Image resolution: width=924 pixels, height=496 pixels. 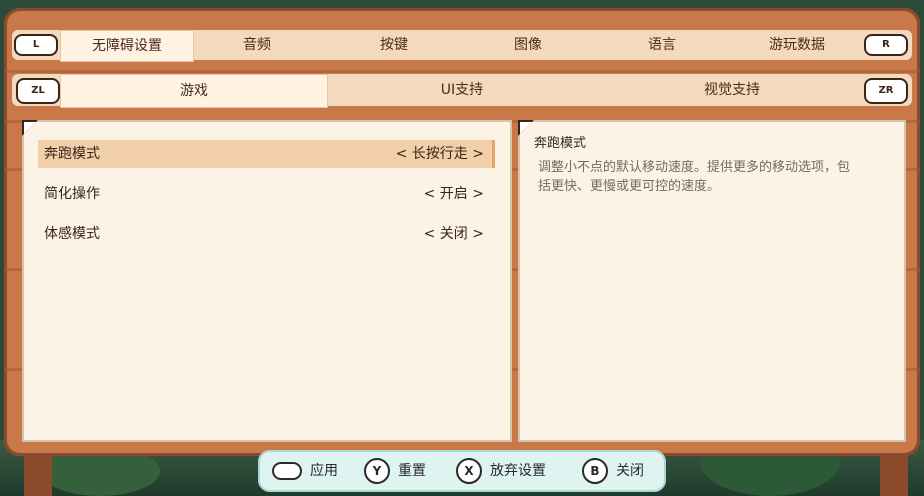 I want to click on option-label: 奔跑模式, so click(x=72, y=154).